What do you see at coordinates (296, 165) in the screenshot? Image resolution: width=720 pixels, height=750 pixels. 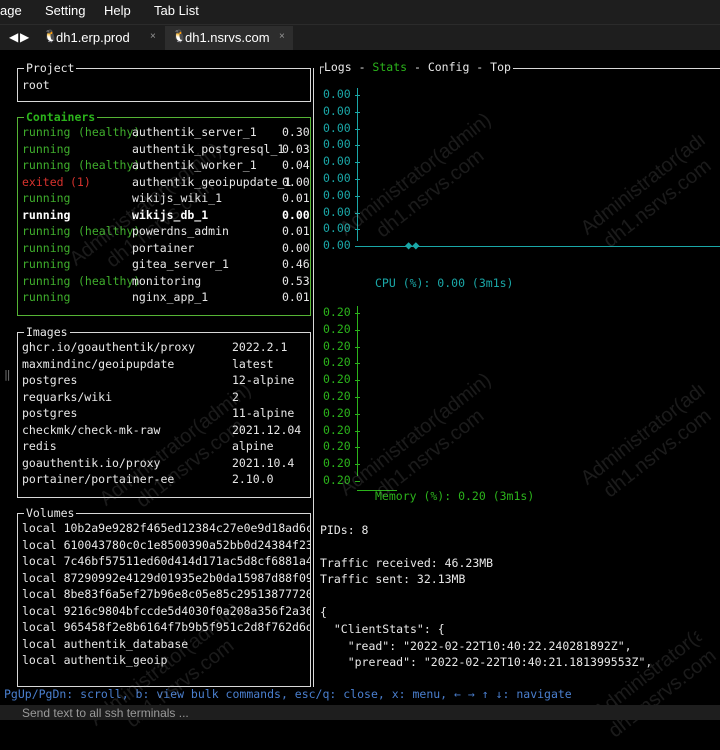 I see `container-cpu: 0.04` at bounding box center [296, 165].